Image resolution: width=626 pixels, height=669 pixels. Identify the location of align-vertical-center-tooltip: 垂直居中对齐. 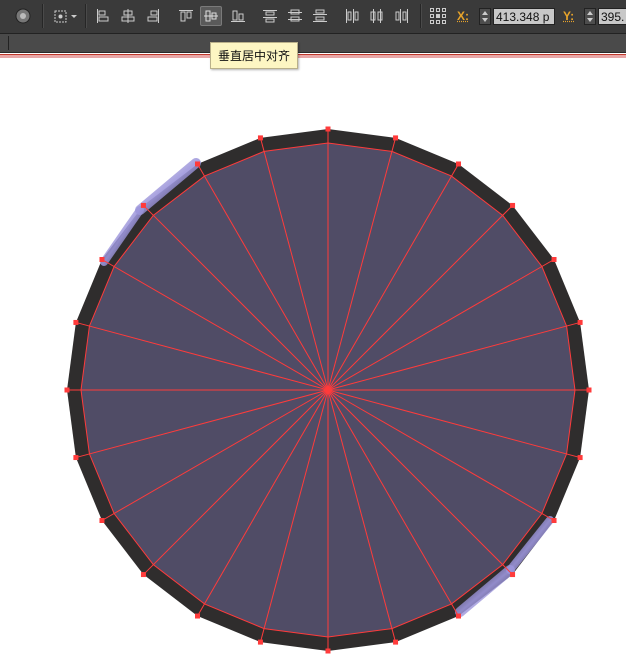
(254, 55).